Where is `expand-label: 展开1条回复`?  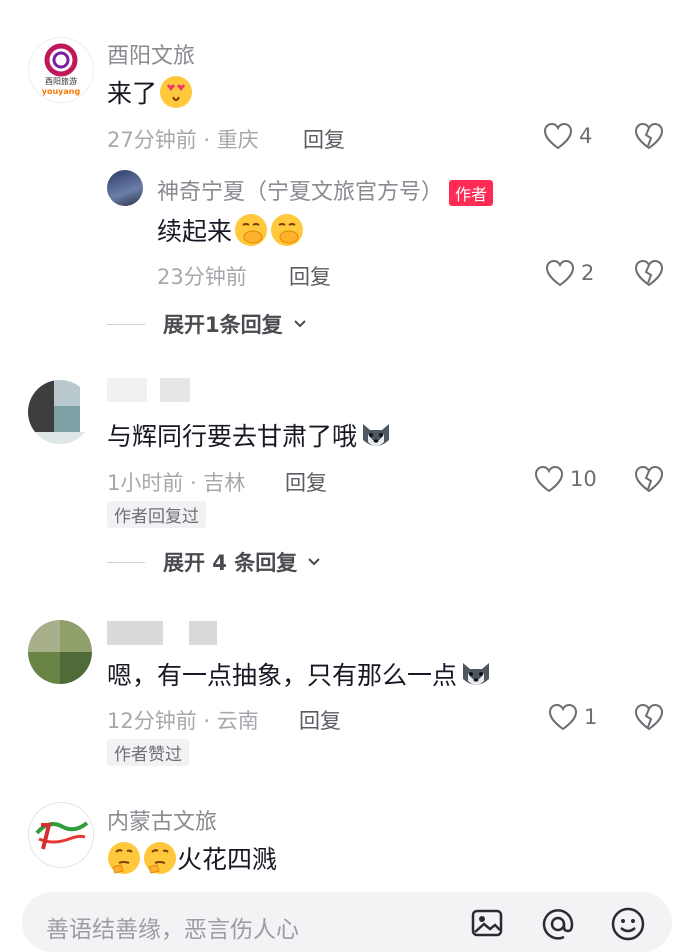
expand-label: 展开1条回复 is located at coordinates (223, 325).